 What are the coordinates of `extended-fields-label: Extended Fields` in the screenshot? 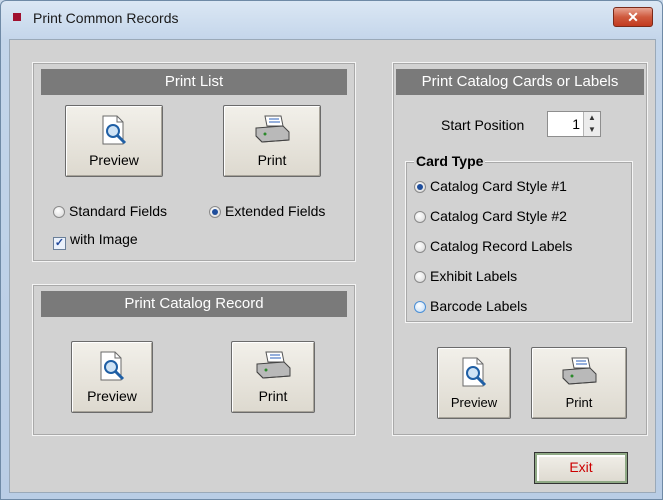 It's located at (275, 211).